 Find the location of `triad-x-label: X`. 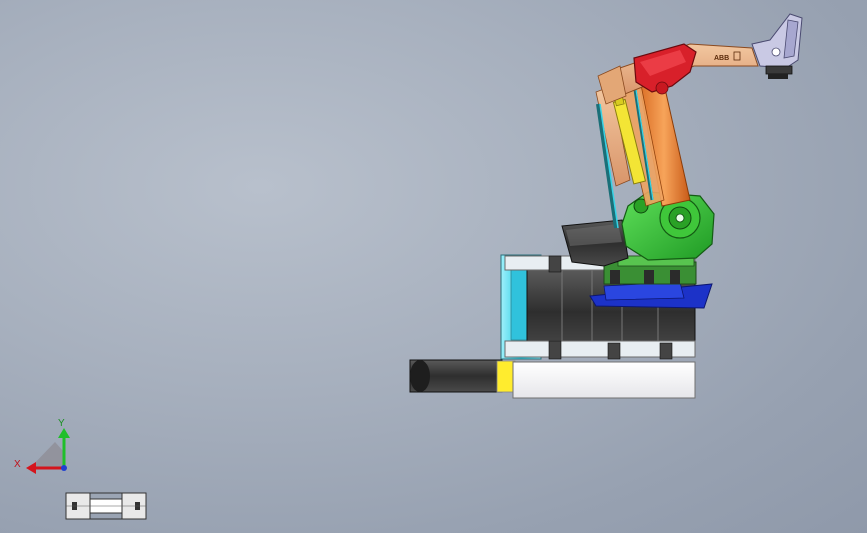

triad-x-label: X is located at coordinates (17, 464).